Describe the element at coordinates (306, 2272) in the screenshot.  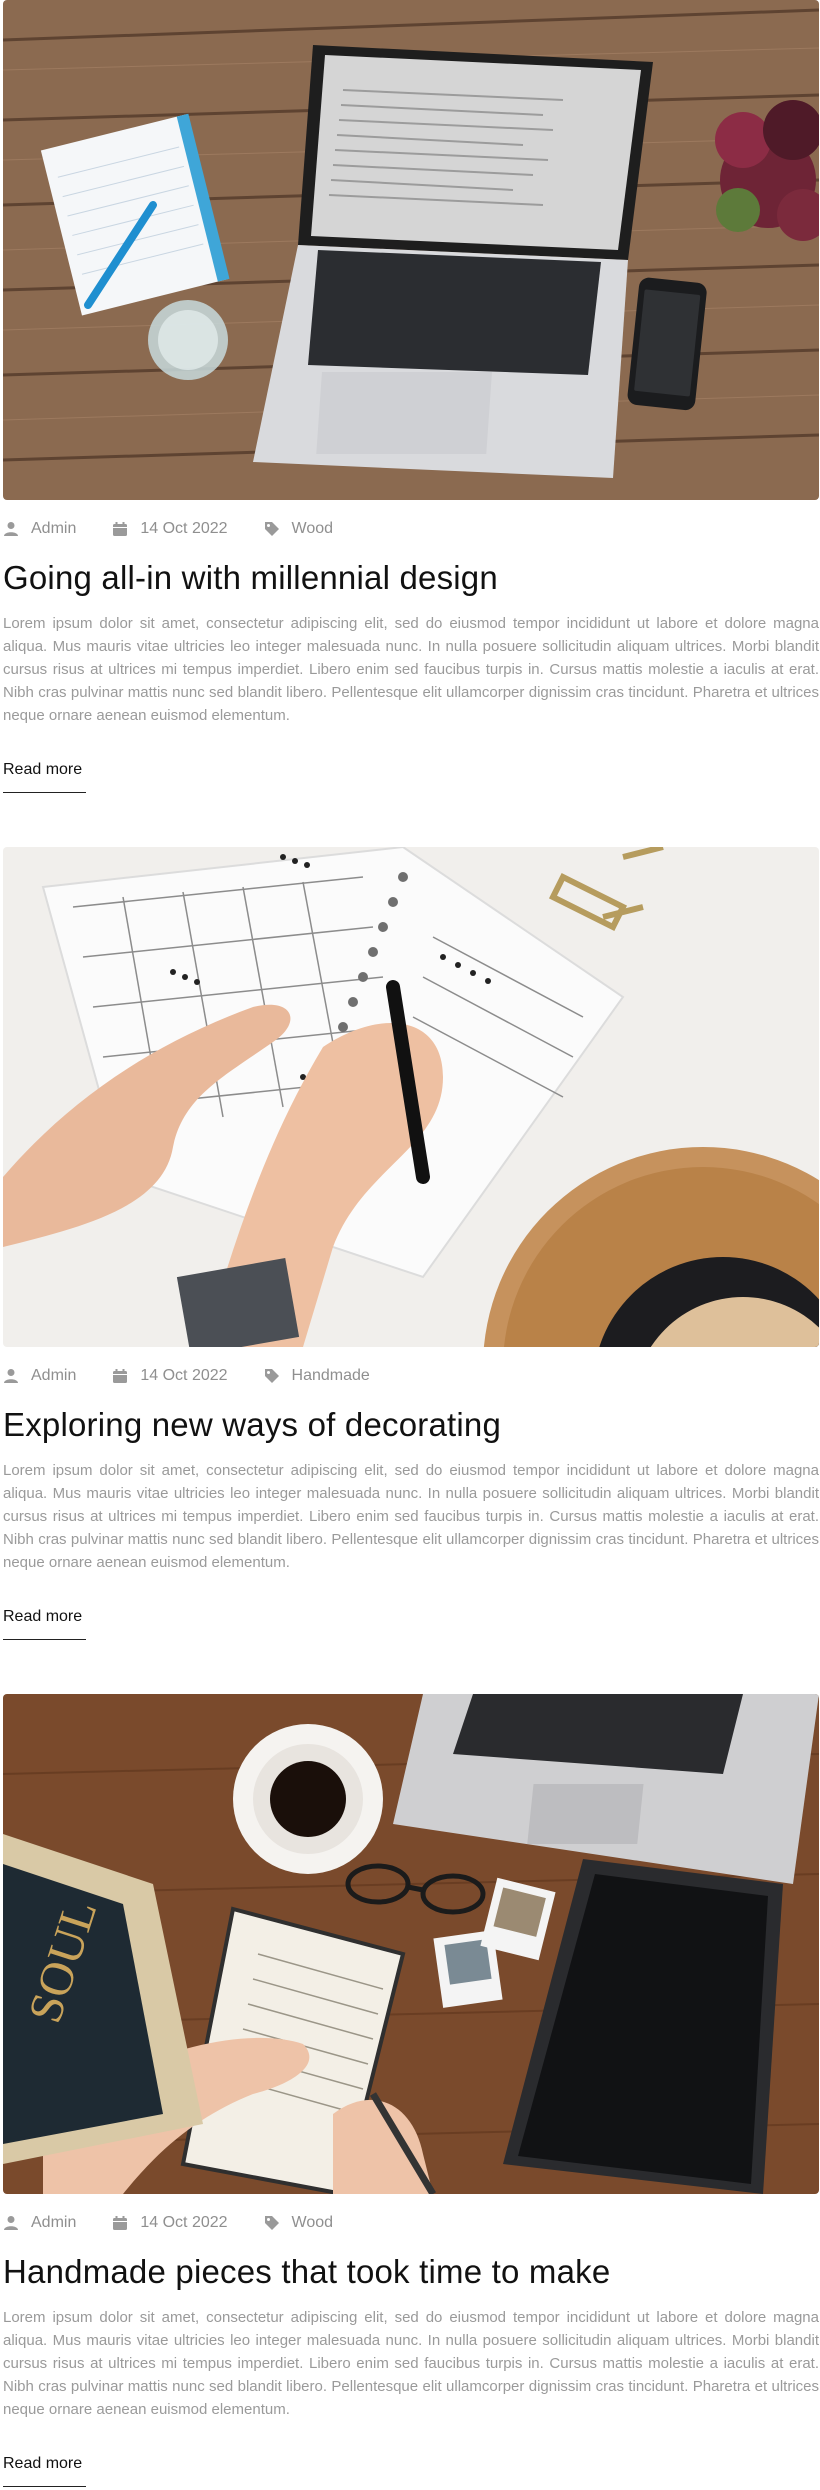
I see `post-title: Handmade pieces that took time to make` at that location.